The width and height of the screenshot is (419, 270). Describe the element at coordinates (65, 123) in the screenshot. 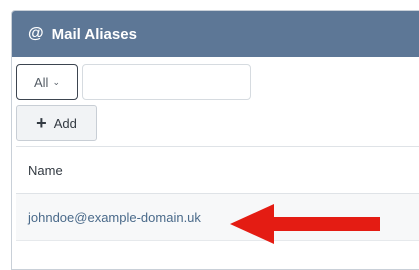

I see `add-button-label: Add` at that location.